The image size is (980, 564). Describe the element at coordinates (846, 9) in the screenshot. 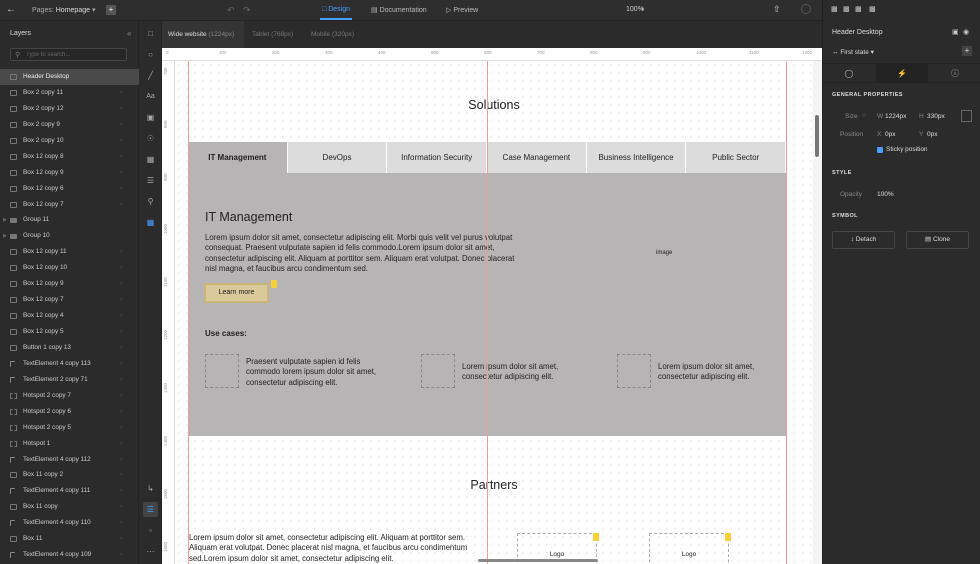

I see `align-center-icon: ▩` at that location.